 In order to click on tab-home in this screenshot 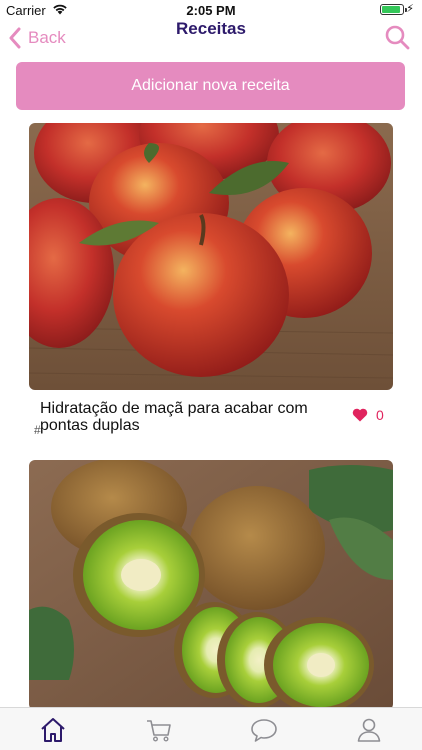, I will do `click(53, 730)`.